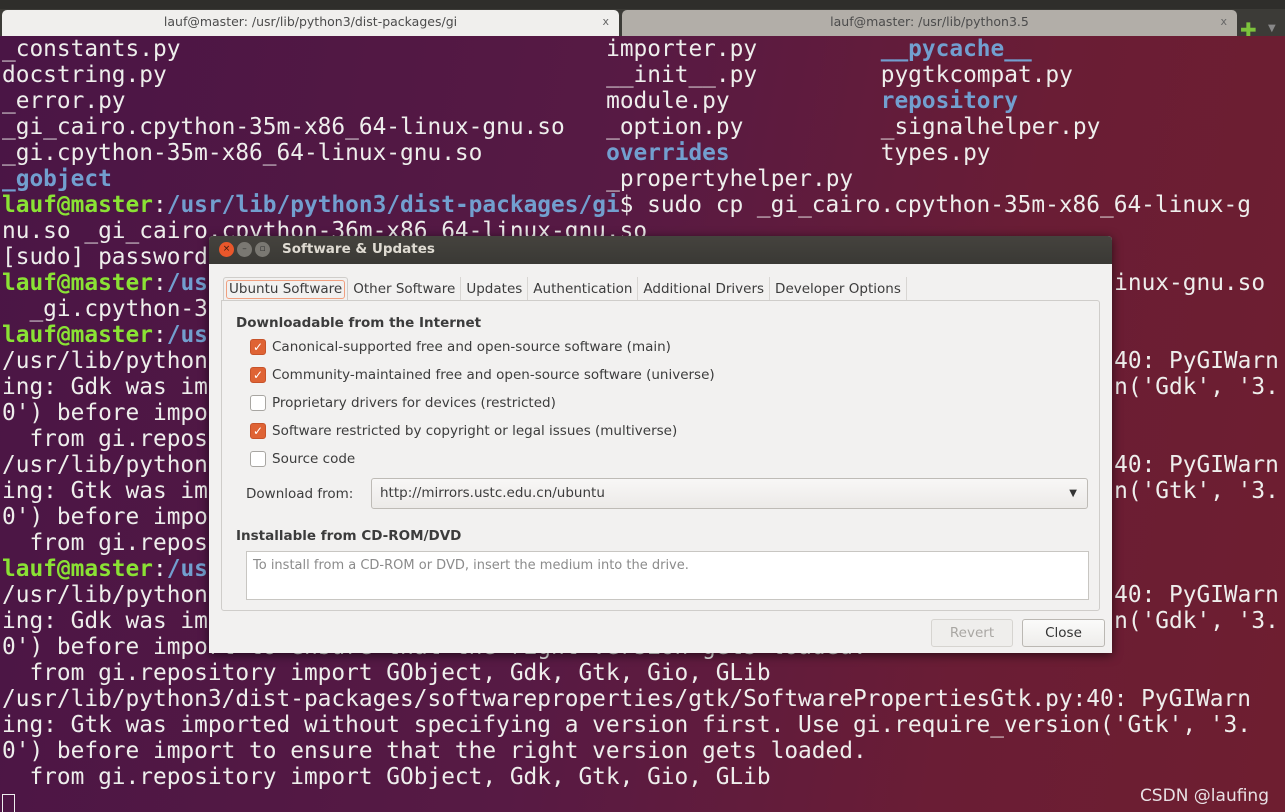 Image resolution: width=1285 pixels, height=812 pixels. I want to click on chevron-down-icon: ▼, so click(1272, 28).